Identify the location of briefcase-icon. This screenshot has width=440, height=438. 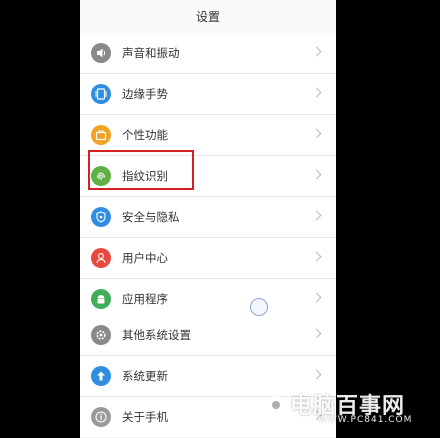
(101, 135).